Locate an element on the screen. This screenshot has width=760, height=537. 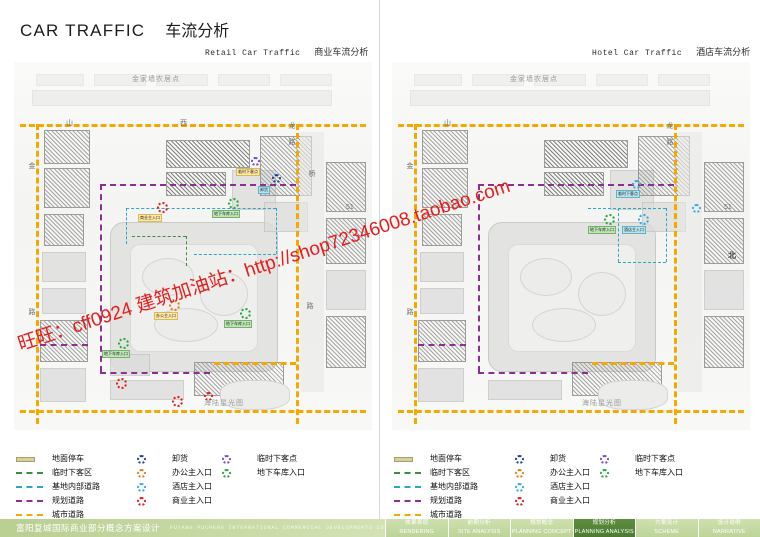
left-caption-en: Retail Car Traffic is located at coordinates (253, 53).